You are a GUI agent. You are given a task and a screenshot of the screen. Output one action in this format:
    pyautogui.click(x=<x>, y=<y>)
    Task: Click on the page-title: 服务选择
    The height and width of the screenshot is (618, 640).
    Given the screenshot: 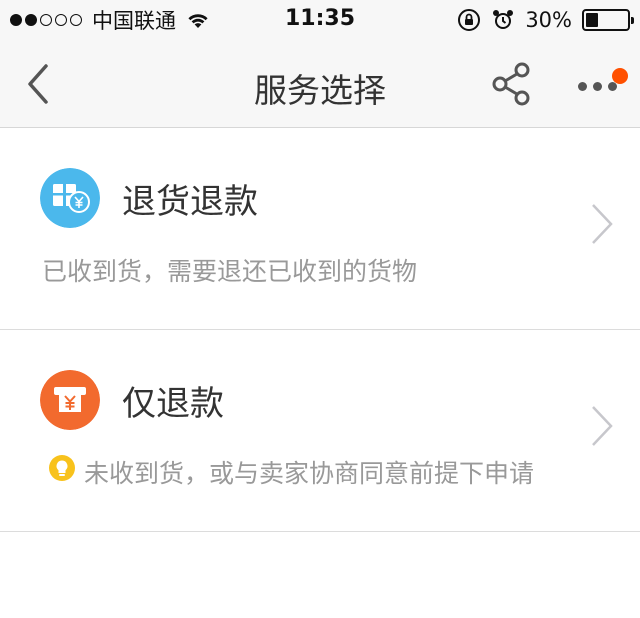 What is the action you would take?
    pyautogui.click(x=320, y=90)
    